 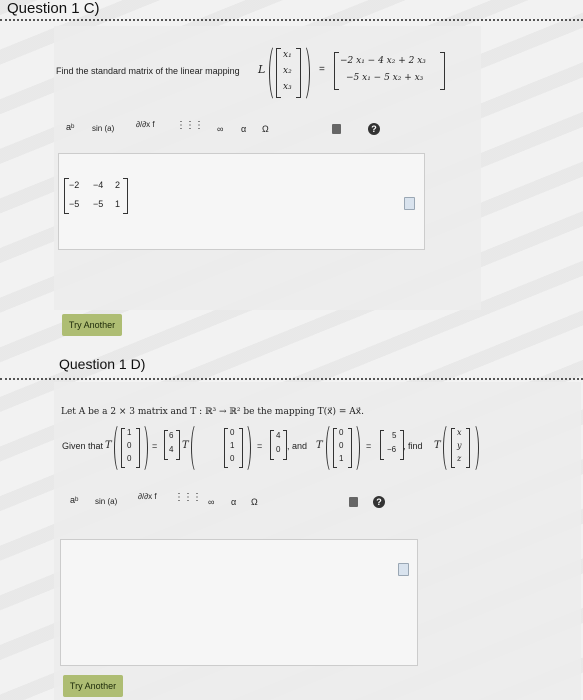 I want to click on trash-icon, so click(x=336, y=129).